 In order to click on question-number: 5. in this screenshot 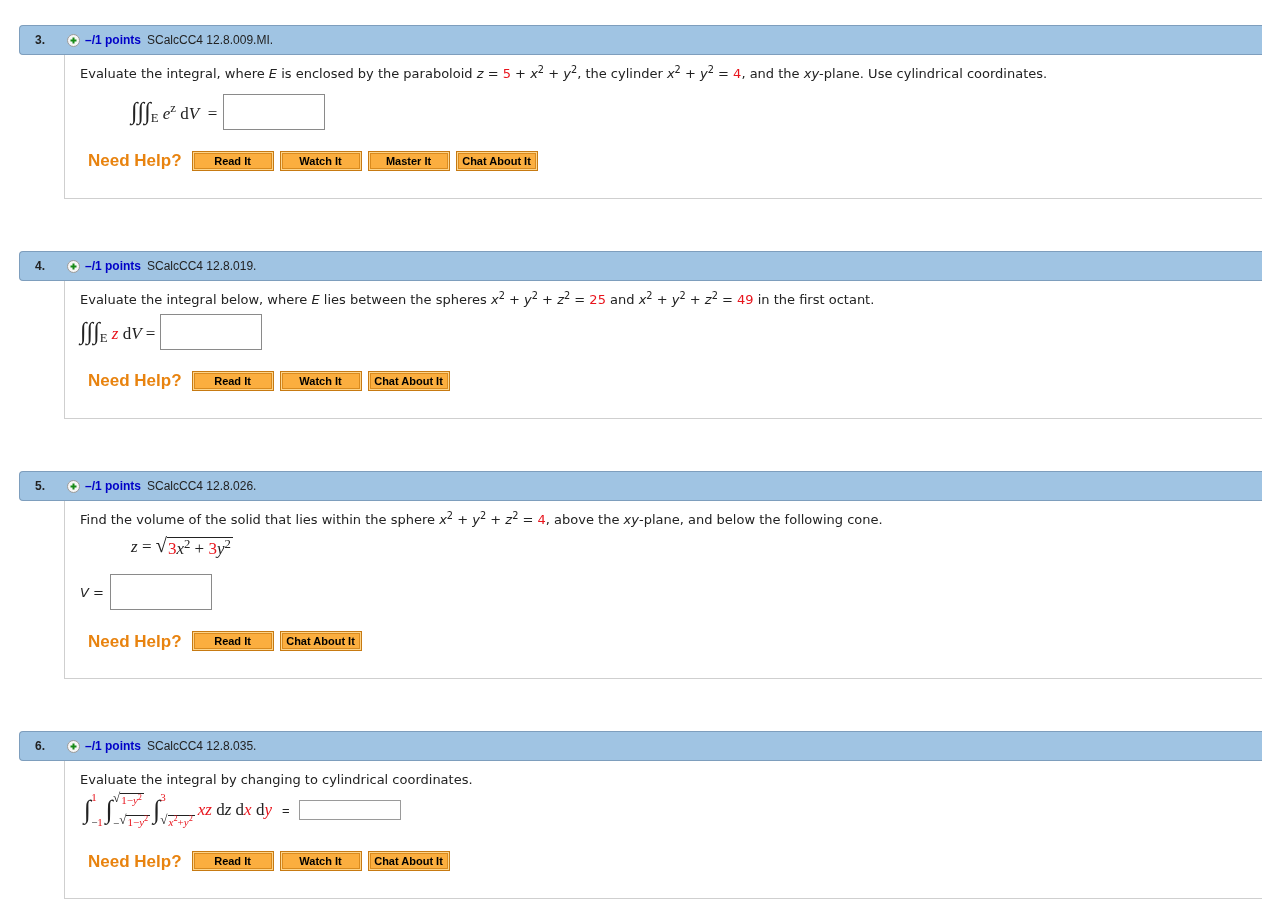, I will do `click(40, 486)`.